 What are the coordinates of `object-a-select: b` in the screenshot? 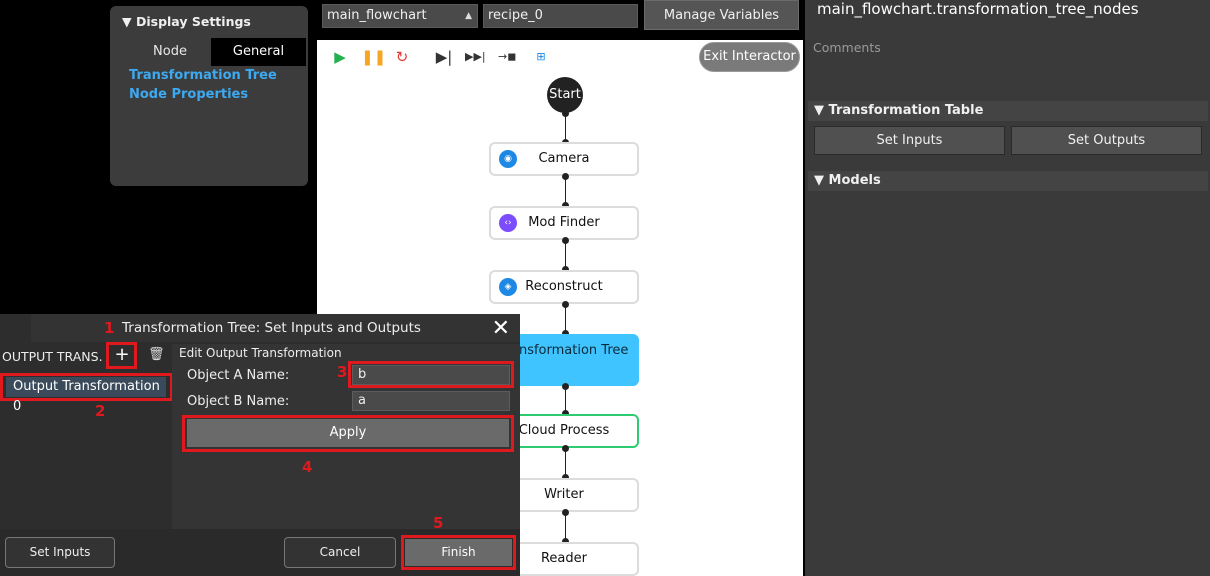 It's located at (431, 375).